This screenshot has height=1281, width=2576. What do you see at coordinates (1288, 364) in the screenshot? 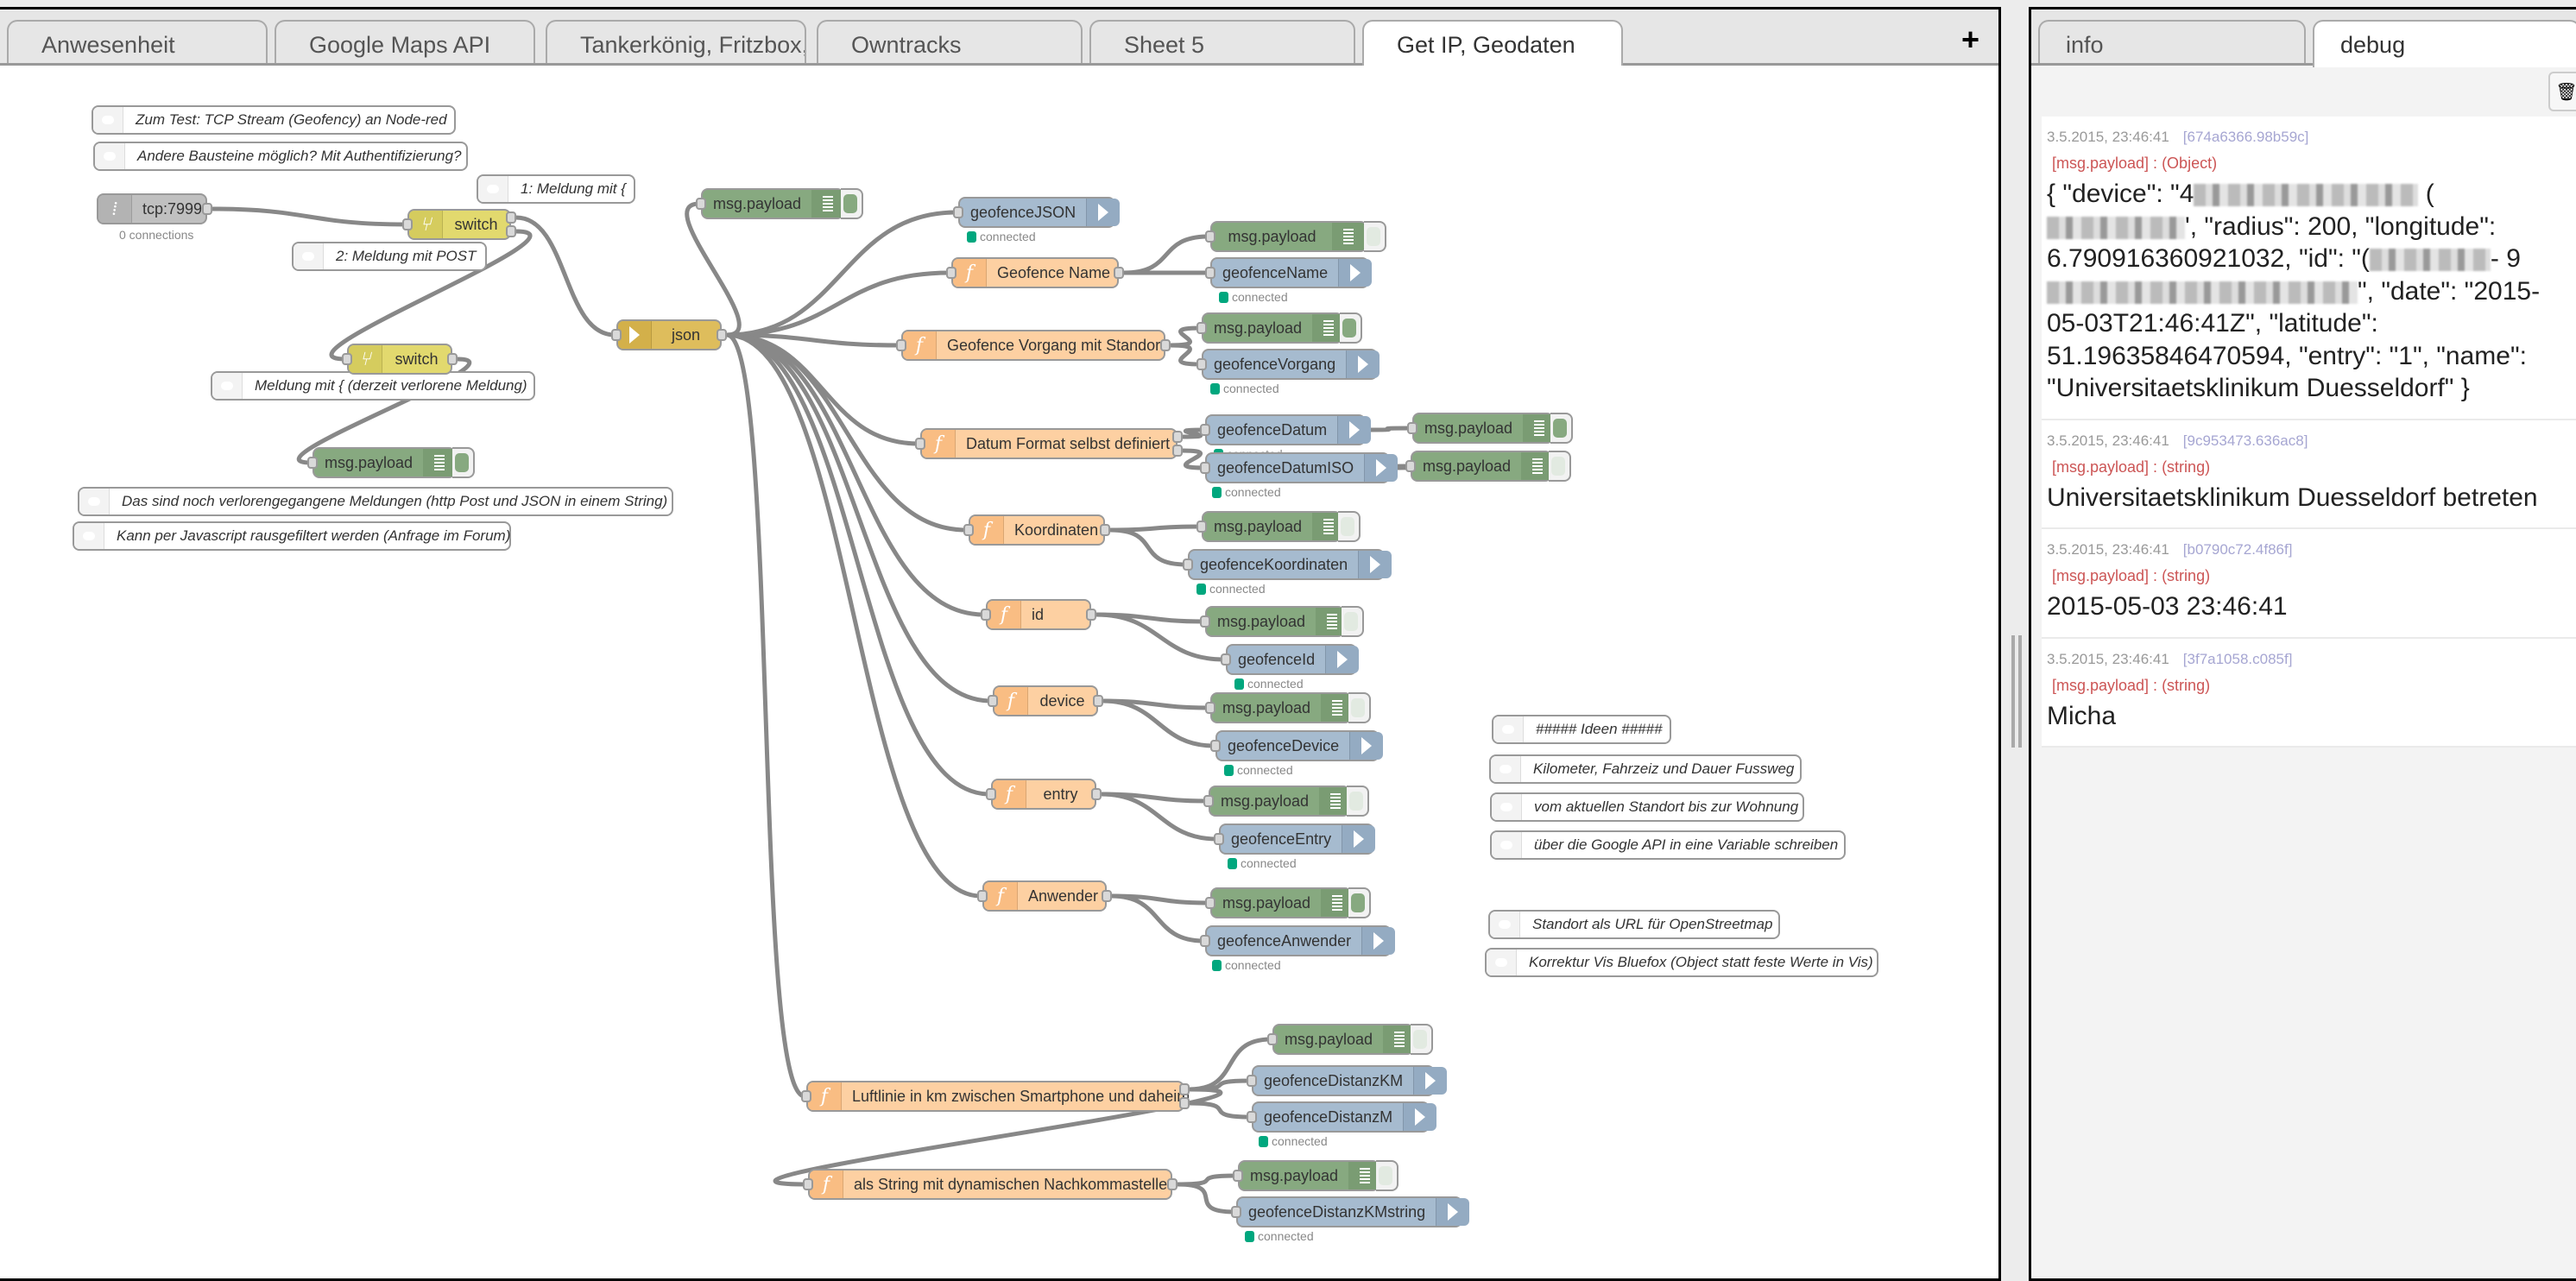
I see `mqtt-out-node: geofenceVorgang` at bounding box center [1288, 364].